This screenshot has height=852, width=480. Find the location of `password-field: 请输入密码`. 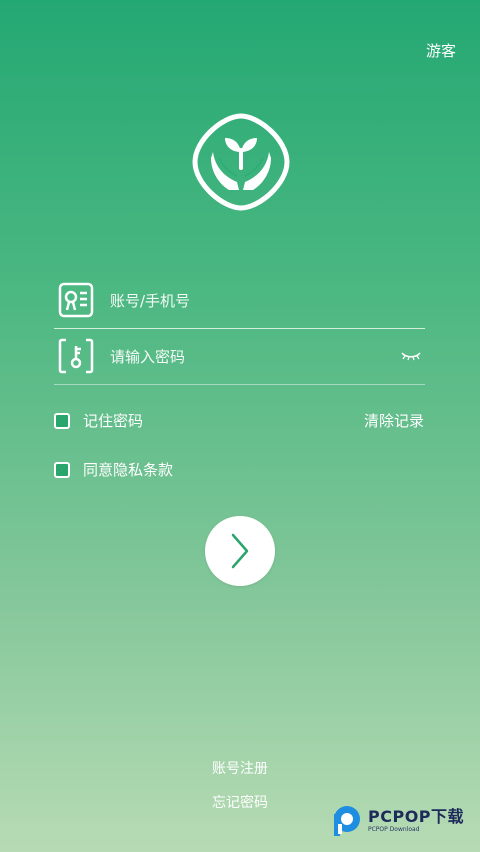

password-field: 请输入密码 is located at coordinates (239, 356).